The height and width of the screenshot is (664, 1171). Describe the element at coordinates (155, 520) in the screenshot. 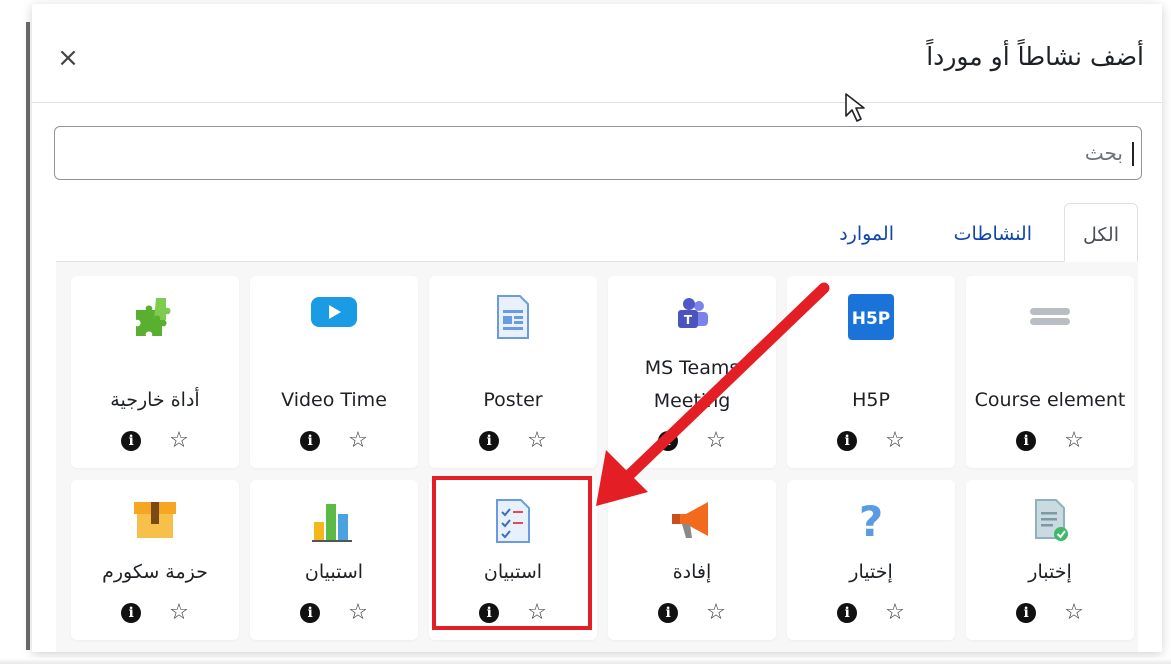

I see `package-icon` at that location.